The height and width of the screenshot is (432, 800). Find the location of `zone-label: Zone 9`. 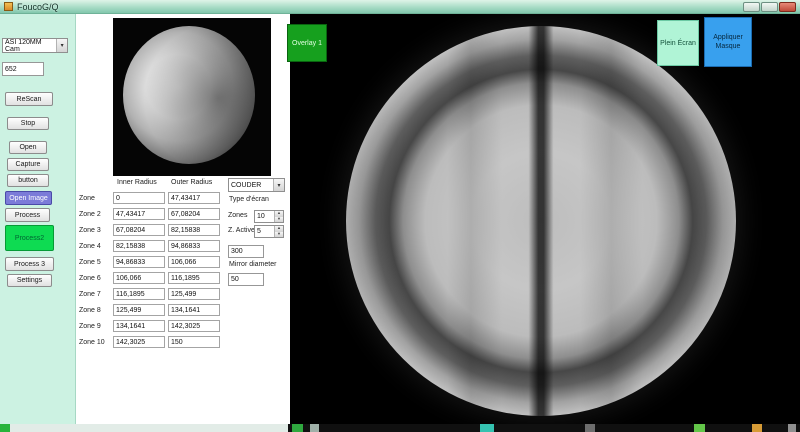

zone-label: Zone 9 is located at coordinates (90, 326).